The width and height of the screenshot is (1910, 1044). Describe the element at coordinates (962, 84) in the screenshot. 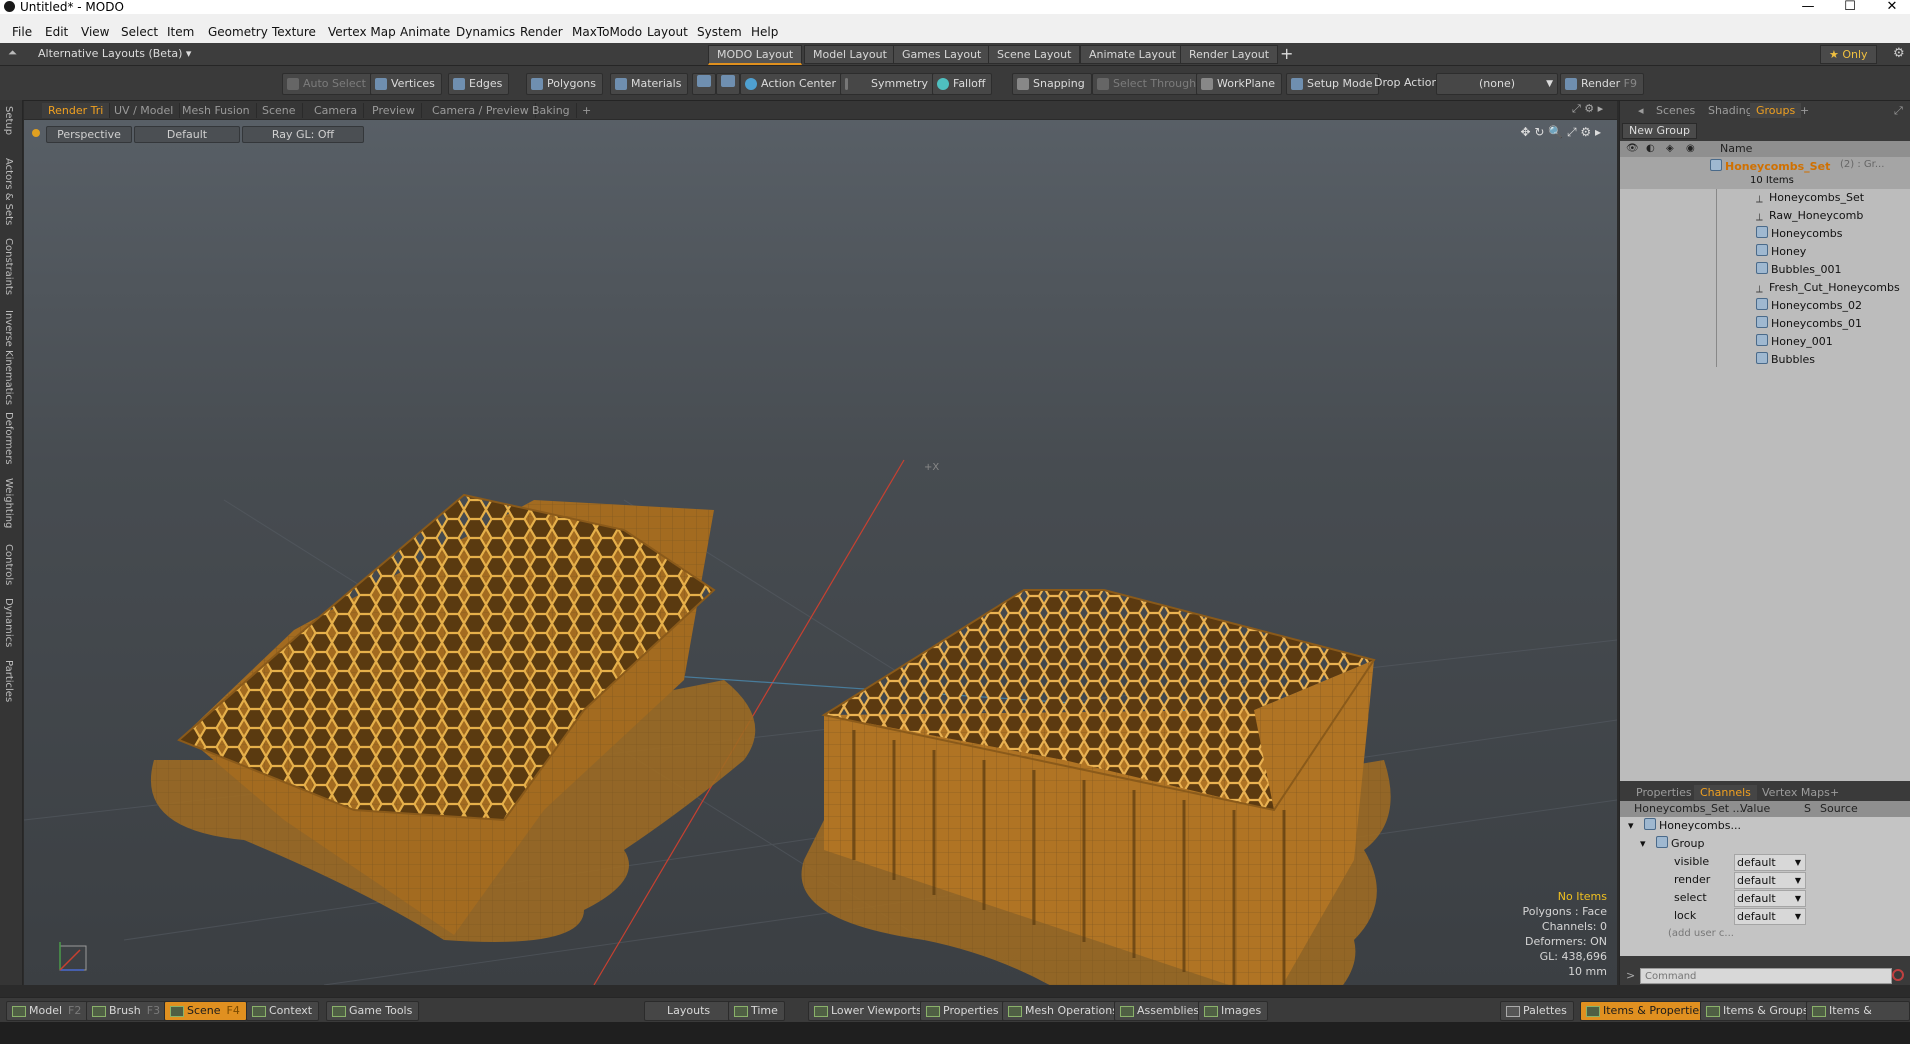

I see `falloff-button: Falloff` at that location.